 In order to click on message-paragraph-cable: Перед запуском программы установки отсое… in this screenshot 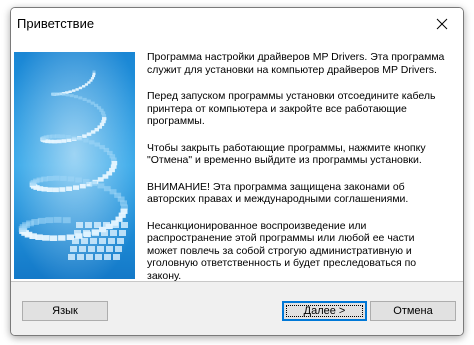, I will do `click(291, 108)`.